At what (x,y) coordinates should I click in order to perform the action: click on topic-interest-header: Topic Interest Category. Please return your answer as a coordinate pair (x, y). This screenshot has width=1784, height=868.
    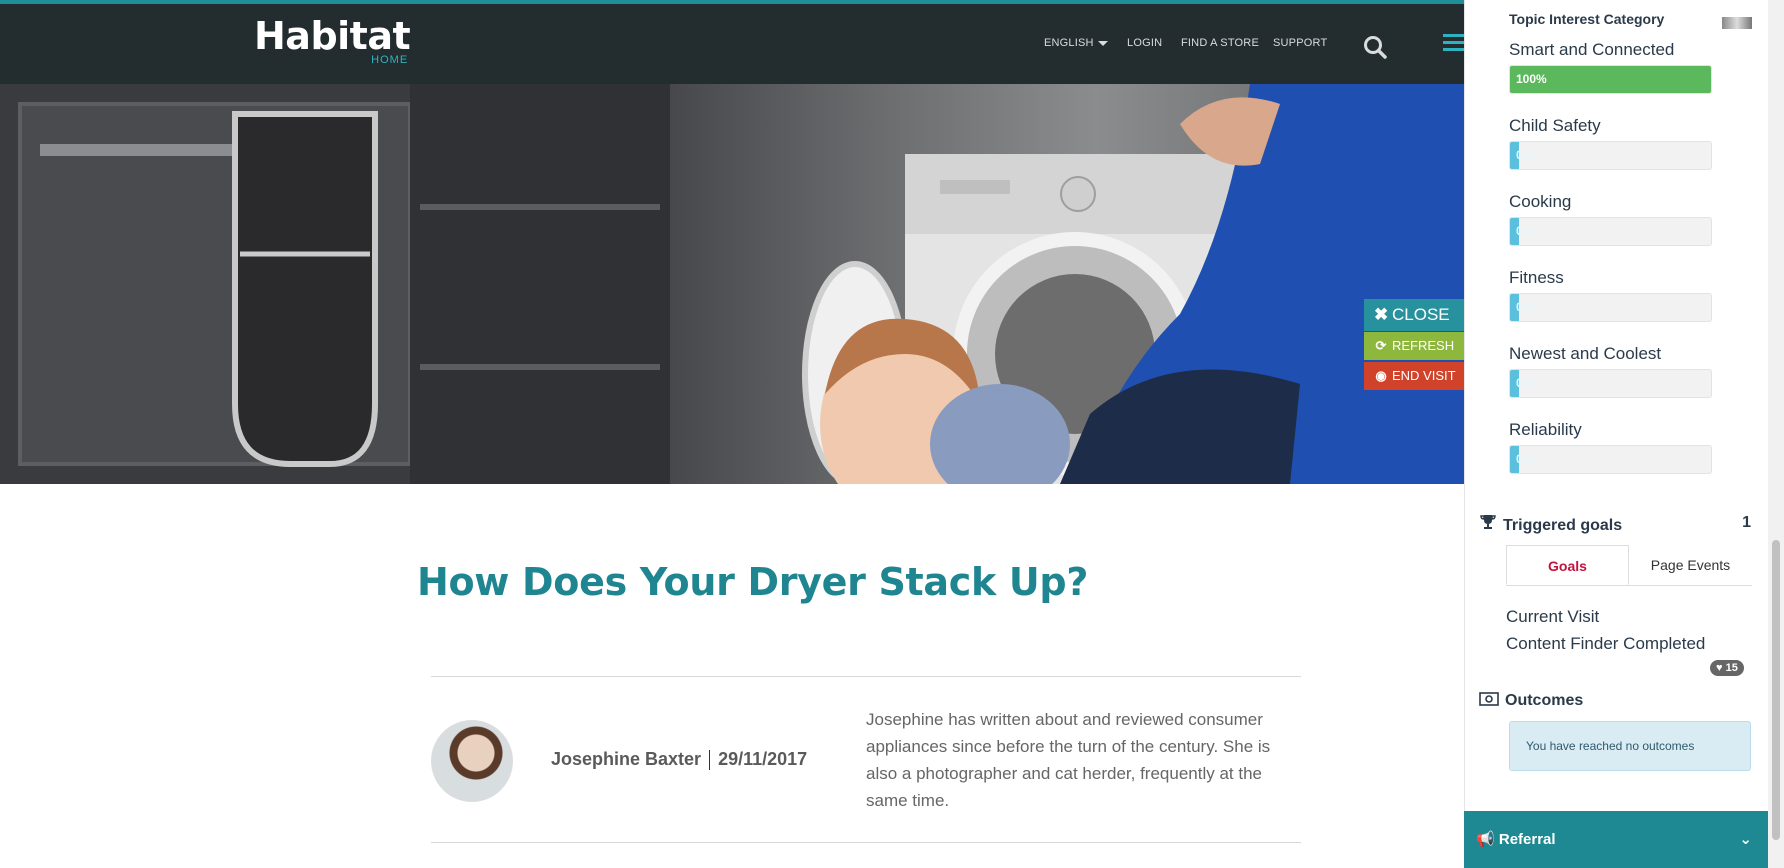
    Looking at the image, I should click on (1587, 19).